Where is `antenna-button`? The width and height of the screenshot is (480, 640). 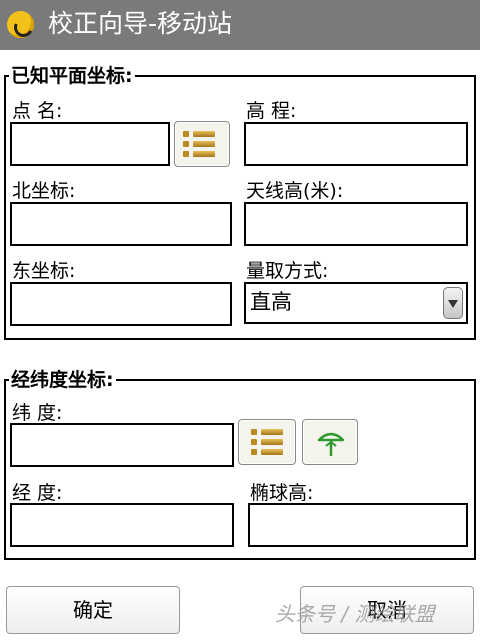 antenna-button is located at coordinates (330, 442).